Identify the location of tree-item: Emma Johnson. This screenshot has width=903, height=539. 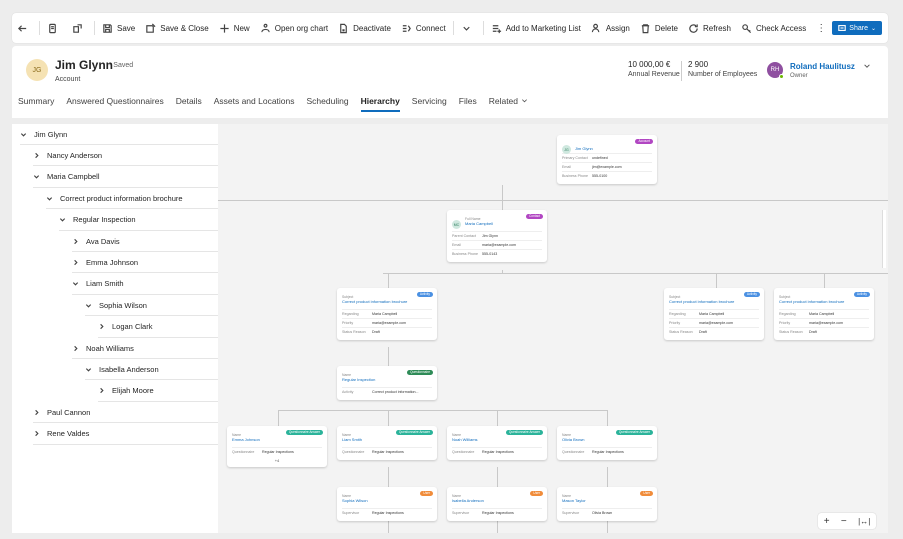
(145, 263).